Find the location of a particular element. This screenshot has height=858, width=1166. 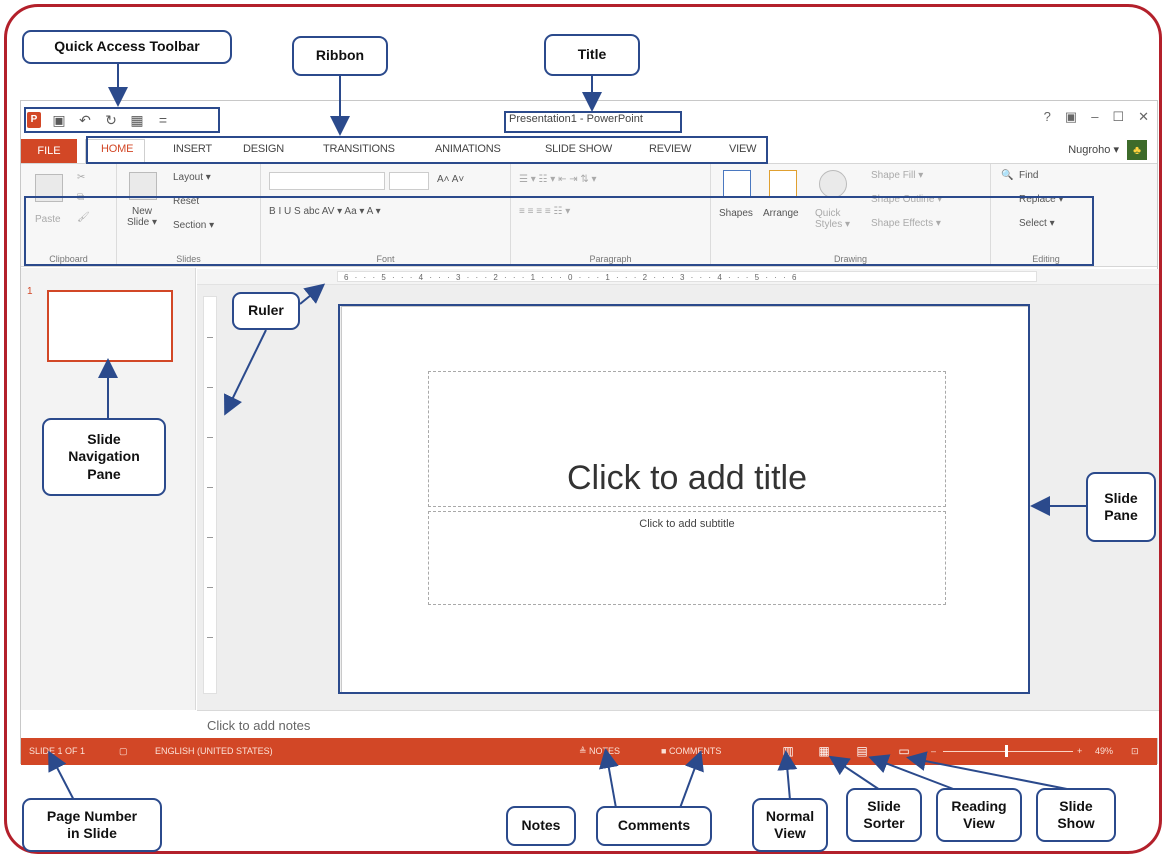

maximize-icon: ☐ is located at coordinates (1118, 117).